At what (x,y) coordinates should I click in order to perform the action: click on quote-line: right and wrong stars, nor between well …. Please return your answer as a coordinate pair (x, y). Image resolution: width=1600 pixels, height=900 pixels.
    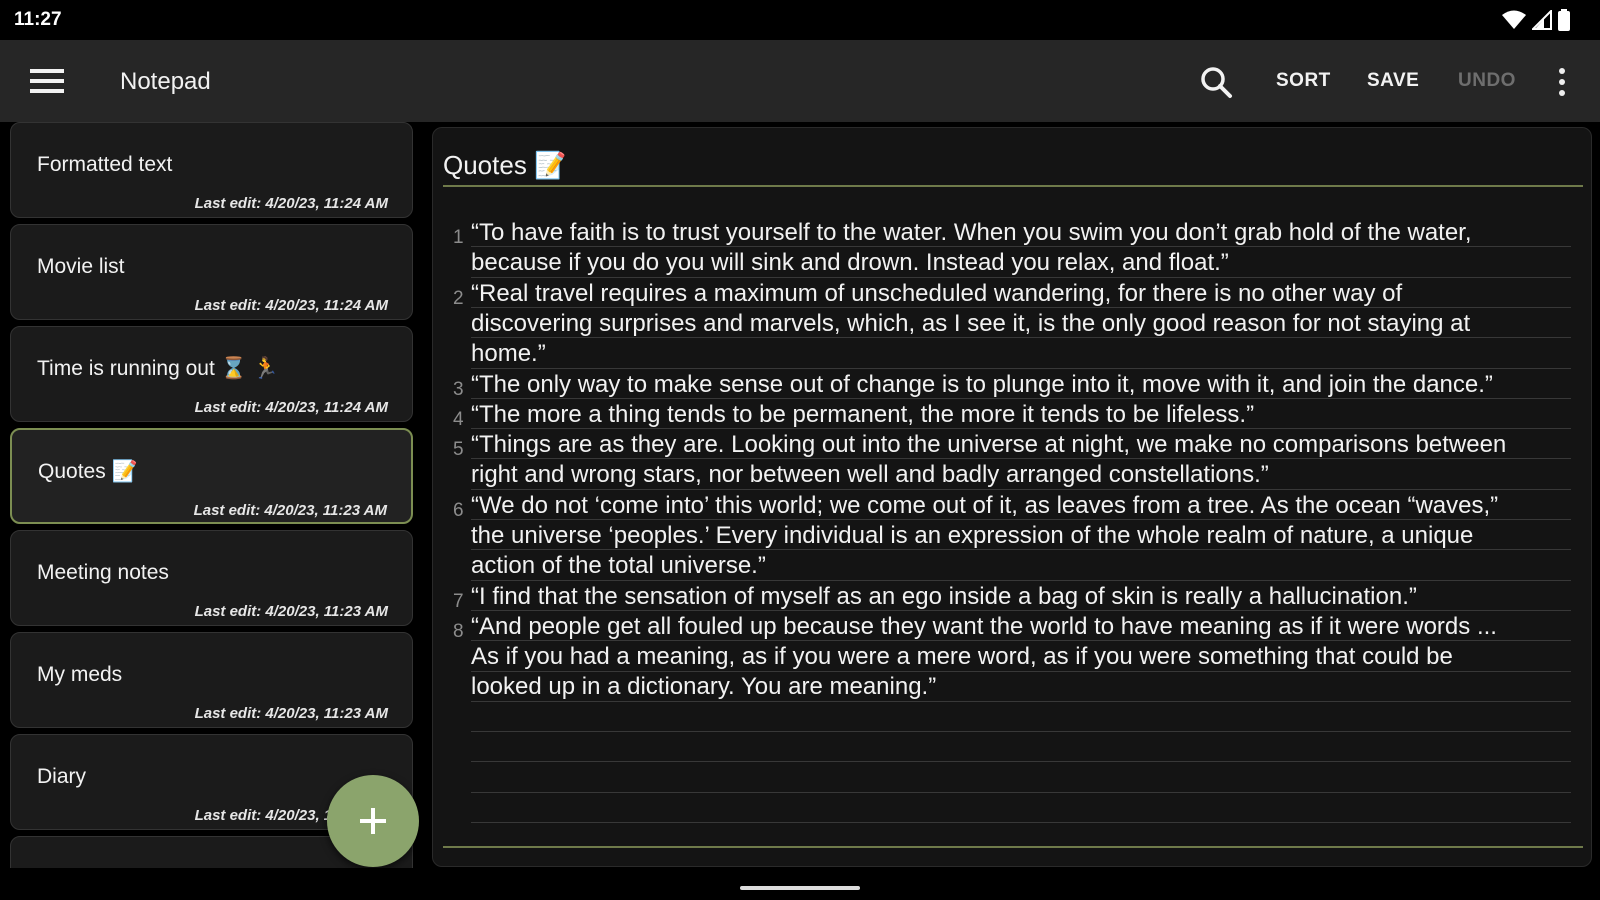
    Looking at the image, I should click on (870, 475).